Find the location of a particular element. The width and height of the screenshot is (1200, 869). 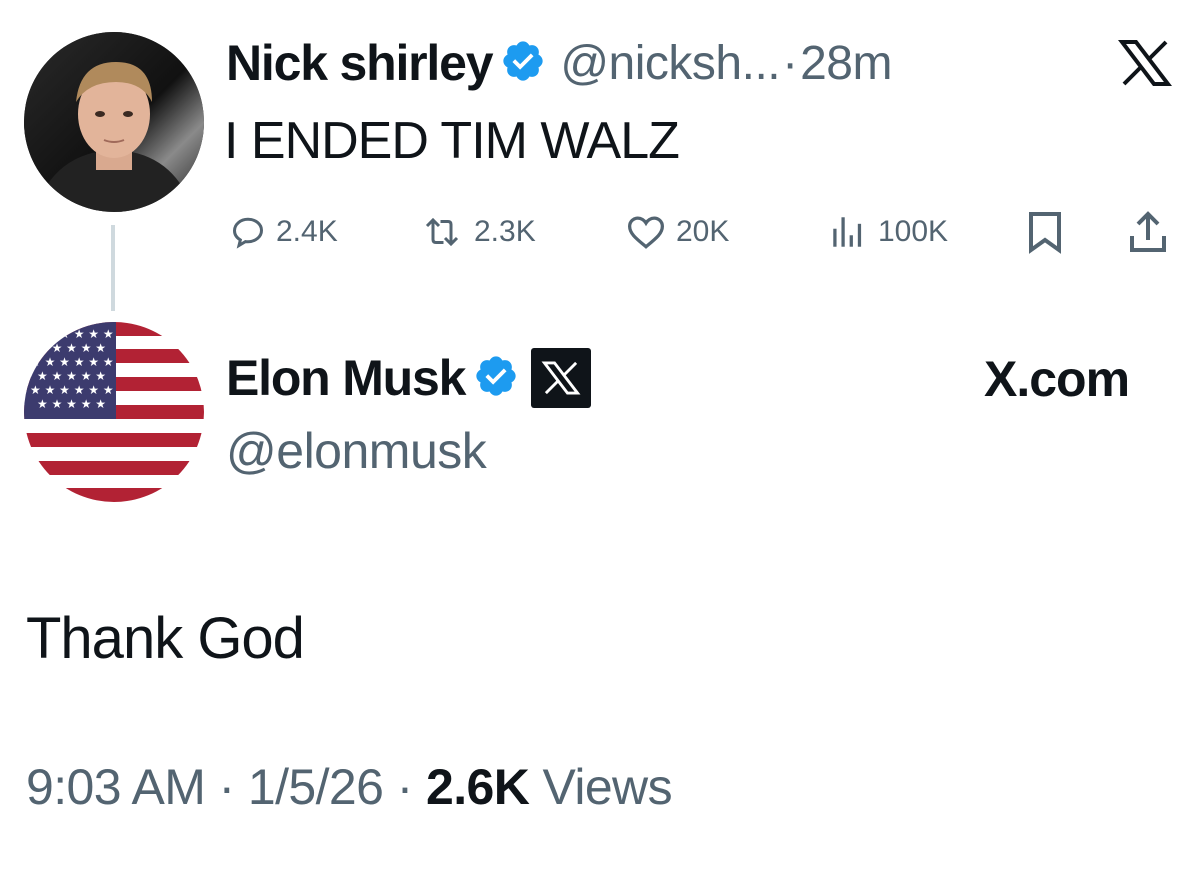

reply-author-row: Elon Musk is located at coordinates (409, 378).